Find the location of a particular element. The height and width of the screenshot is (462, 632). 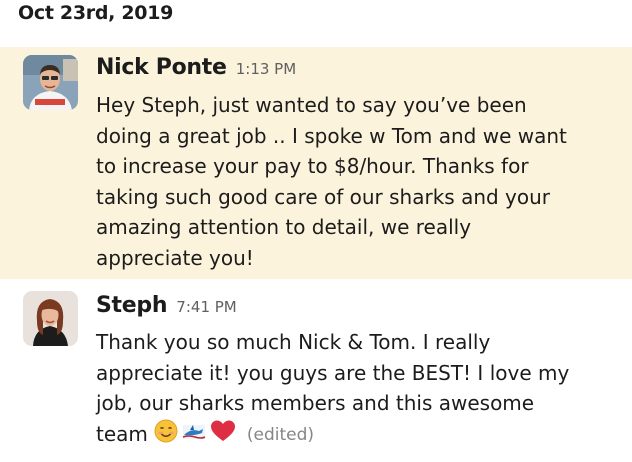

date-divider: Oct 23rd, 2019 is located at coordinates (96, 13).